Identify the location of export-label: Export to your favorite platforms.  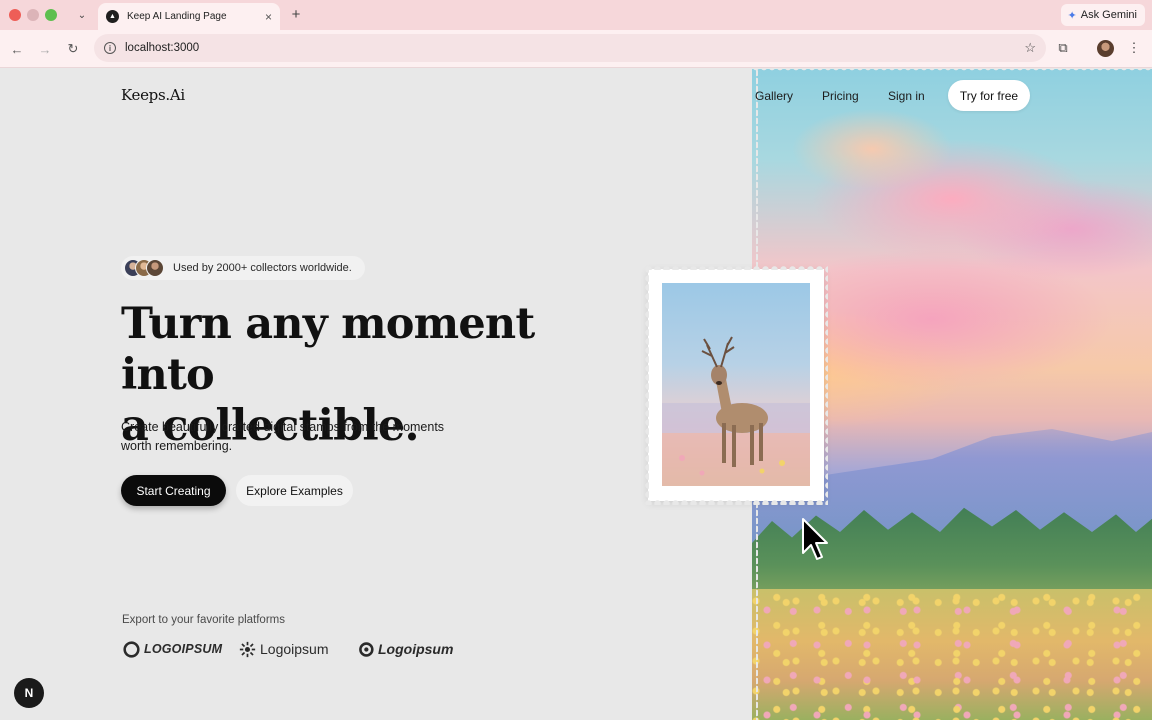
(203, 620).